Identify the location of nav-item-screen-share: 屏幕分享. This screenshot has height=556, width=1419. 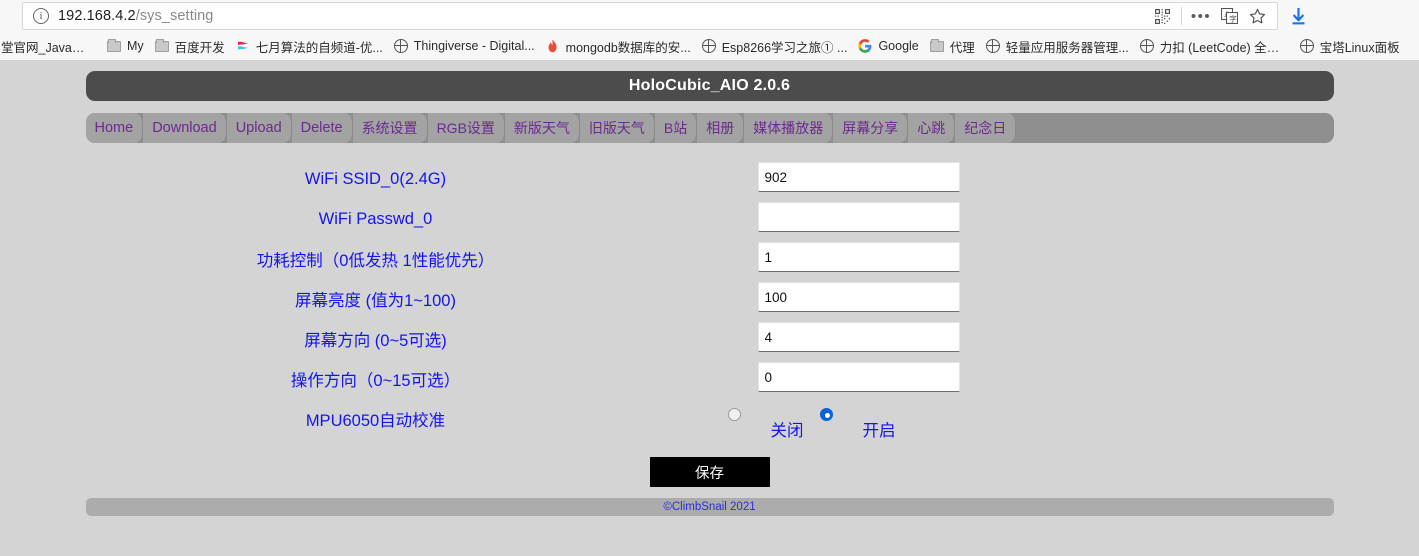
(871, 128).